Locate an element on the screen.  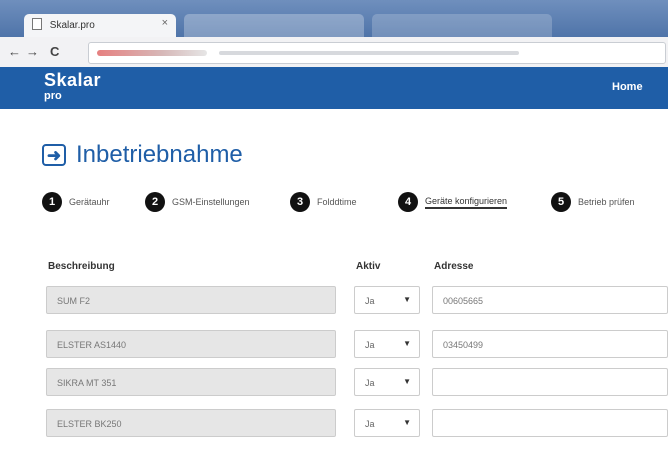
nav-home-link: Home is located at coordinates (627, 87).